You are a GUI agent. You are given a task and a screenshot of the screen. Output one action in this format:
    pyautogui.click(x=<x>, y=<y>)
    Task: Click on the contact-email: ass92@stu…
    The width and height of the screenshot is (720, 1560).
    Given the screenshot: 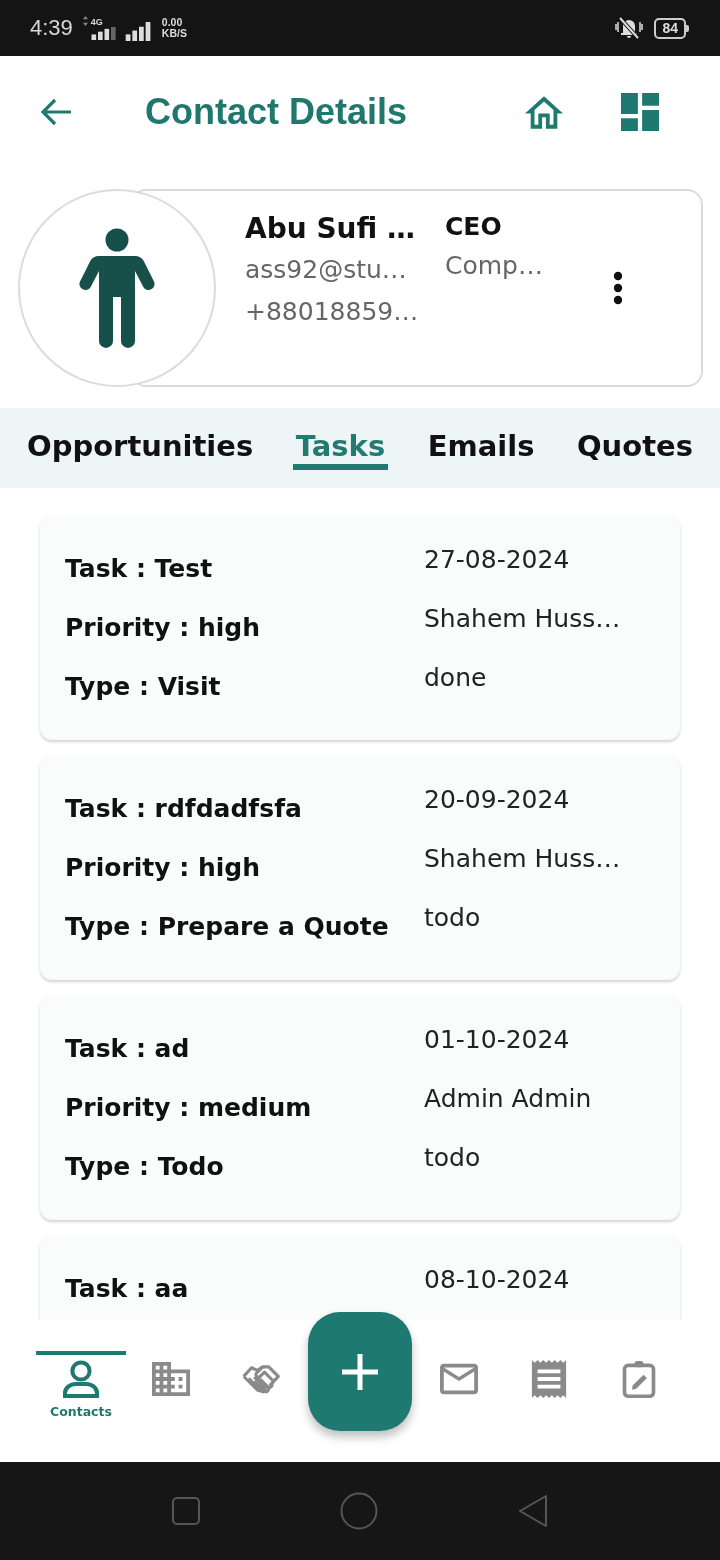 What is the action you would take?
    pyautogui.click(x=326, y=270)
    